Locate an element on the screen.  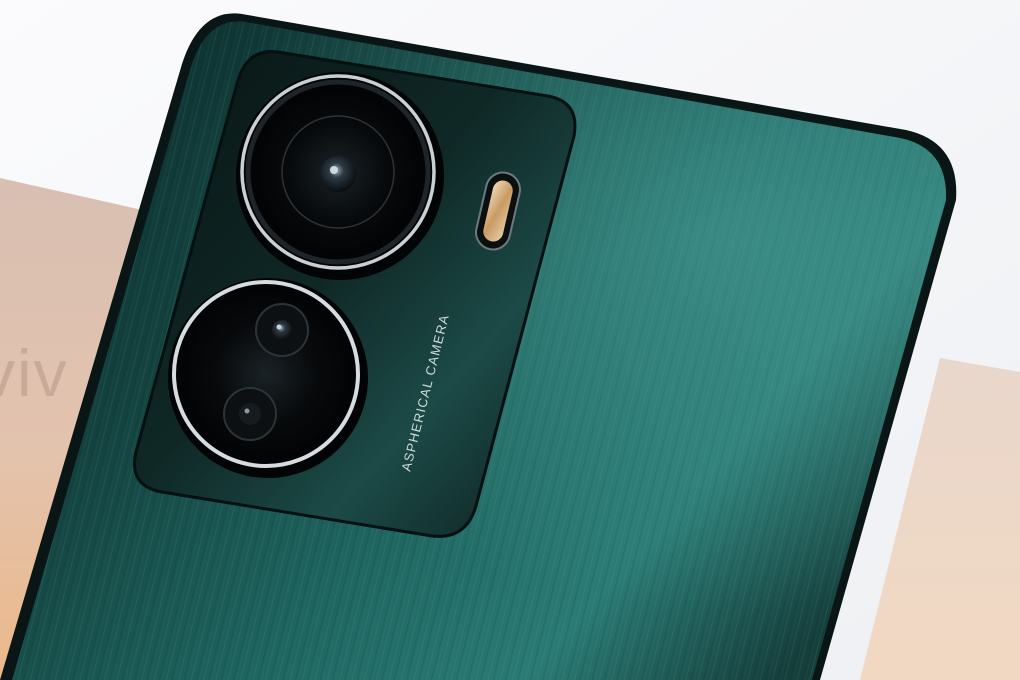
depth-sensor-icon is located at coordinates (250, 414).